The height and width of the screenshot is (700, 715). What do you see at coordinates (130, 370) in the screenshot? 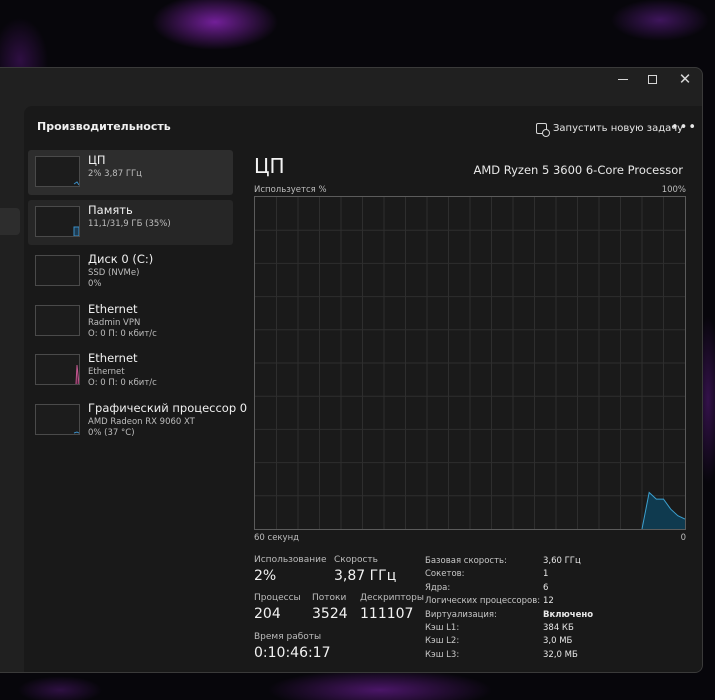
I see `resource-item: Ethernet Ethernet О: 0 П: 0 кбит/с` at bounding box center [130, 370].